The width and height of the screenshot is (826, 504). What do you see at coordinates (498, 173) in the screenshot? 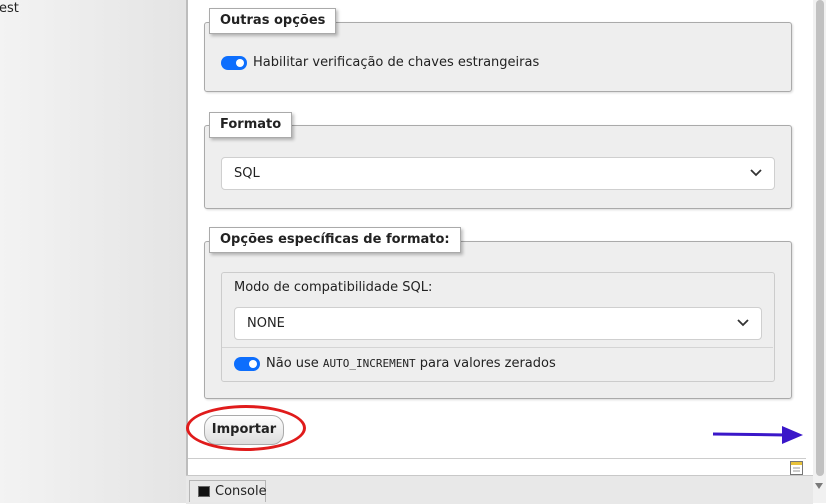
I see `format-select: SQL` at bounding box center [498, 173].